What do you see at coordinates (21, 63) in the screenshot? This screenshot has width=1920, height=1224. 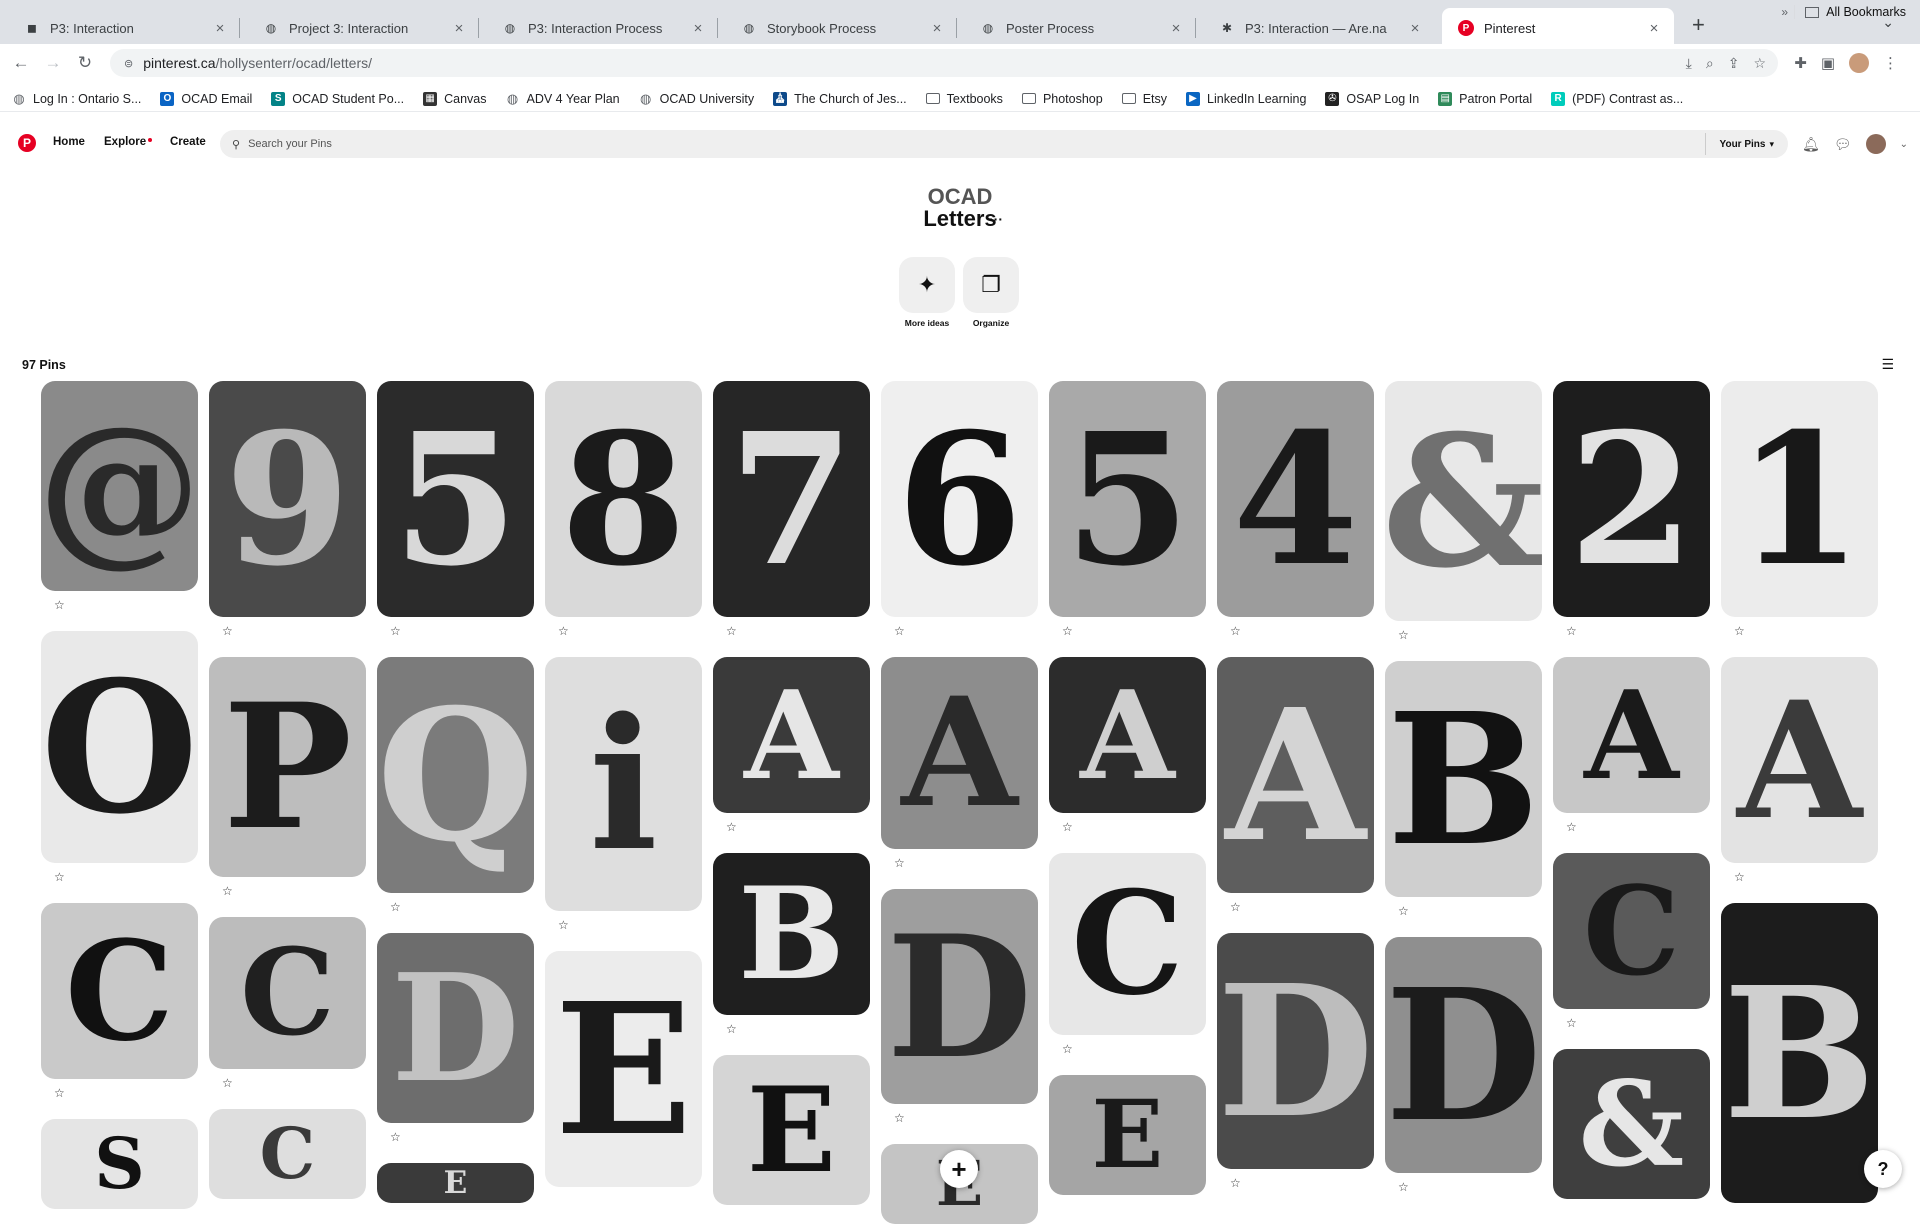 I see `back-icon: ←` at bounding box center [21, 63].